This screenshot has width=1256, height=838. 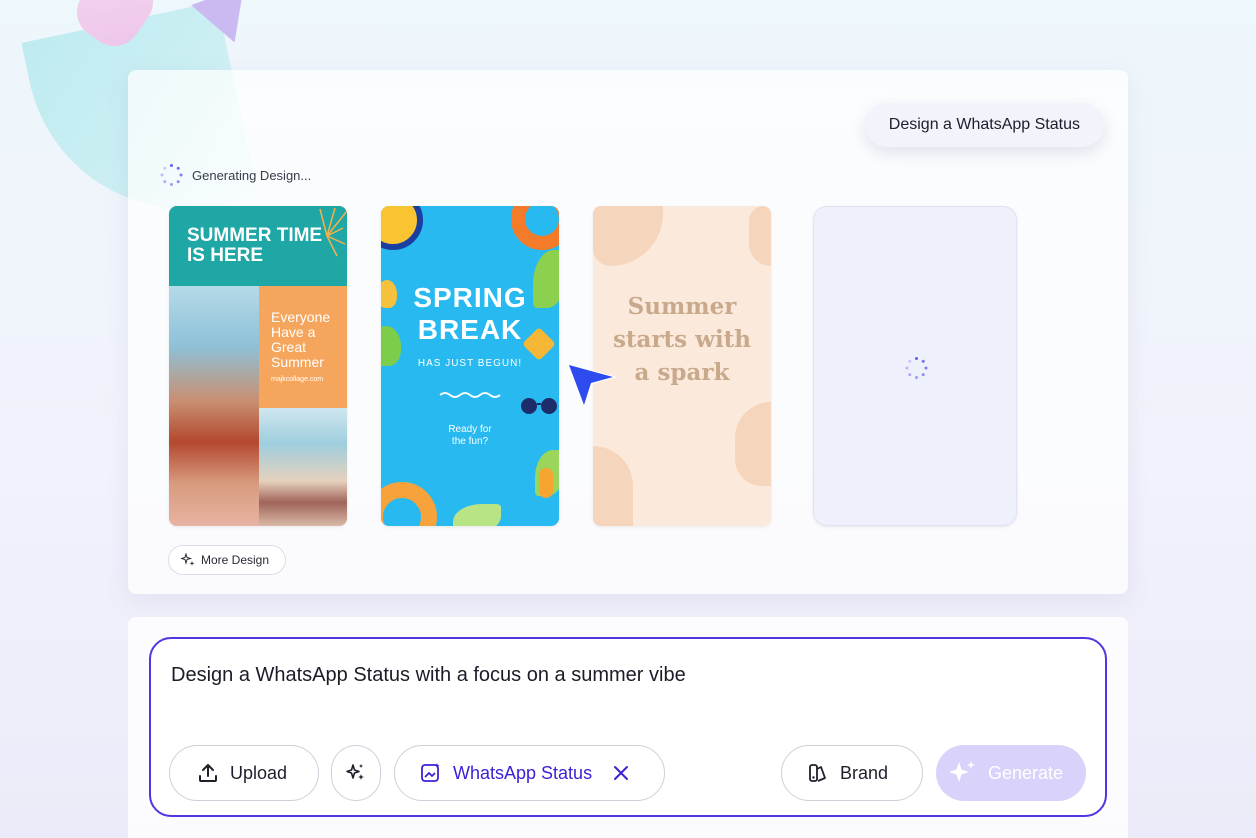 What do you see at coordinates (301, 339) in the screenshot?
I see `design-body: Everyone Have a Great Summer` at bounding box center [301, 339].